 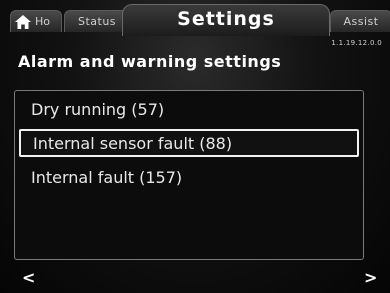 I want to click on nav-next-button: >, so click(x=370, y=277).